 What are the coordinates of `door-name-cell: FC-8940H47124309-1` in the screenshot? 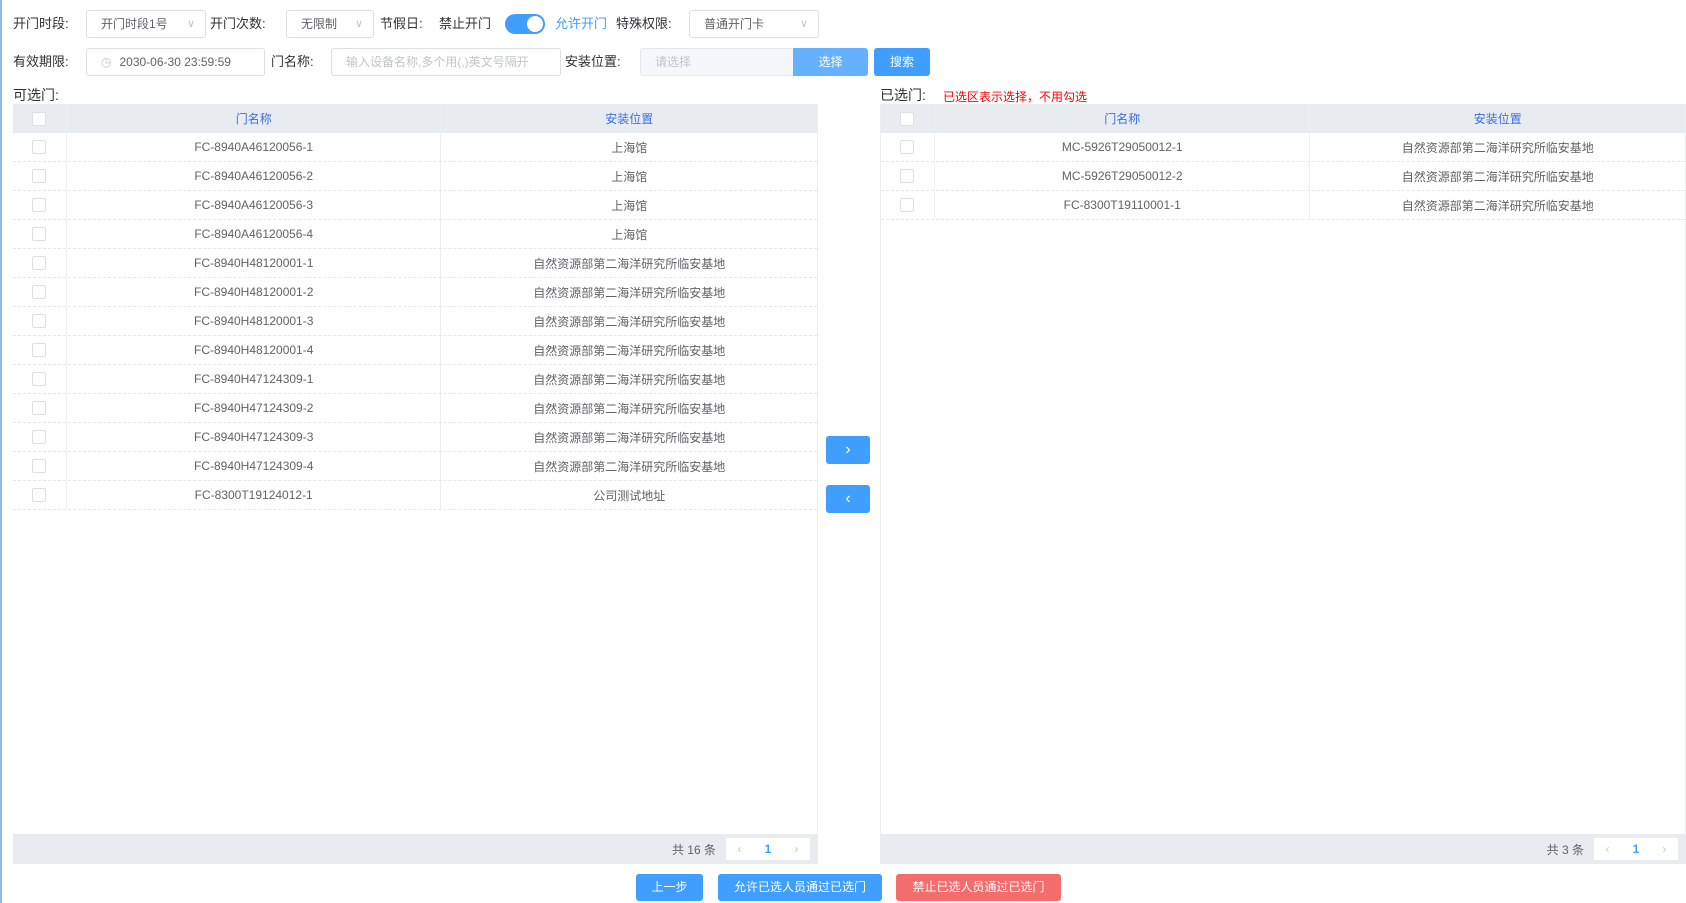 It's located at (254, 379).